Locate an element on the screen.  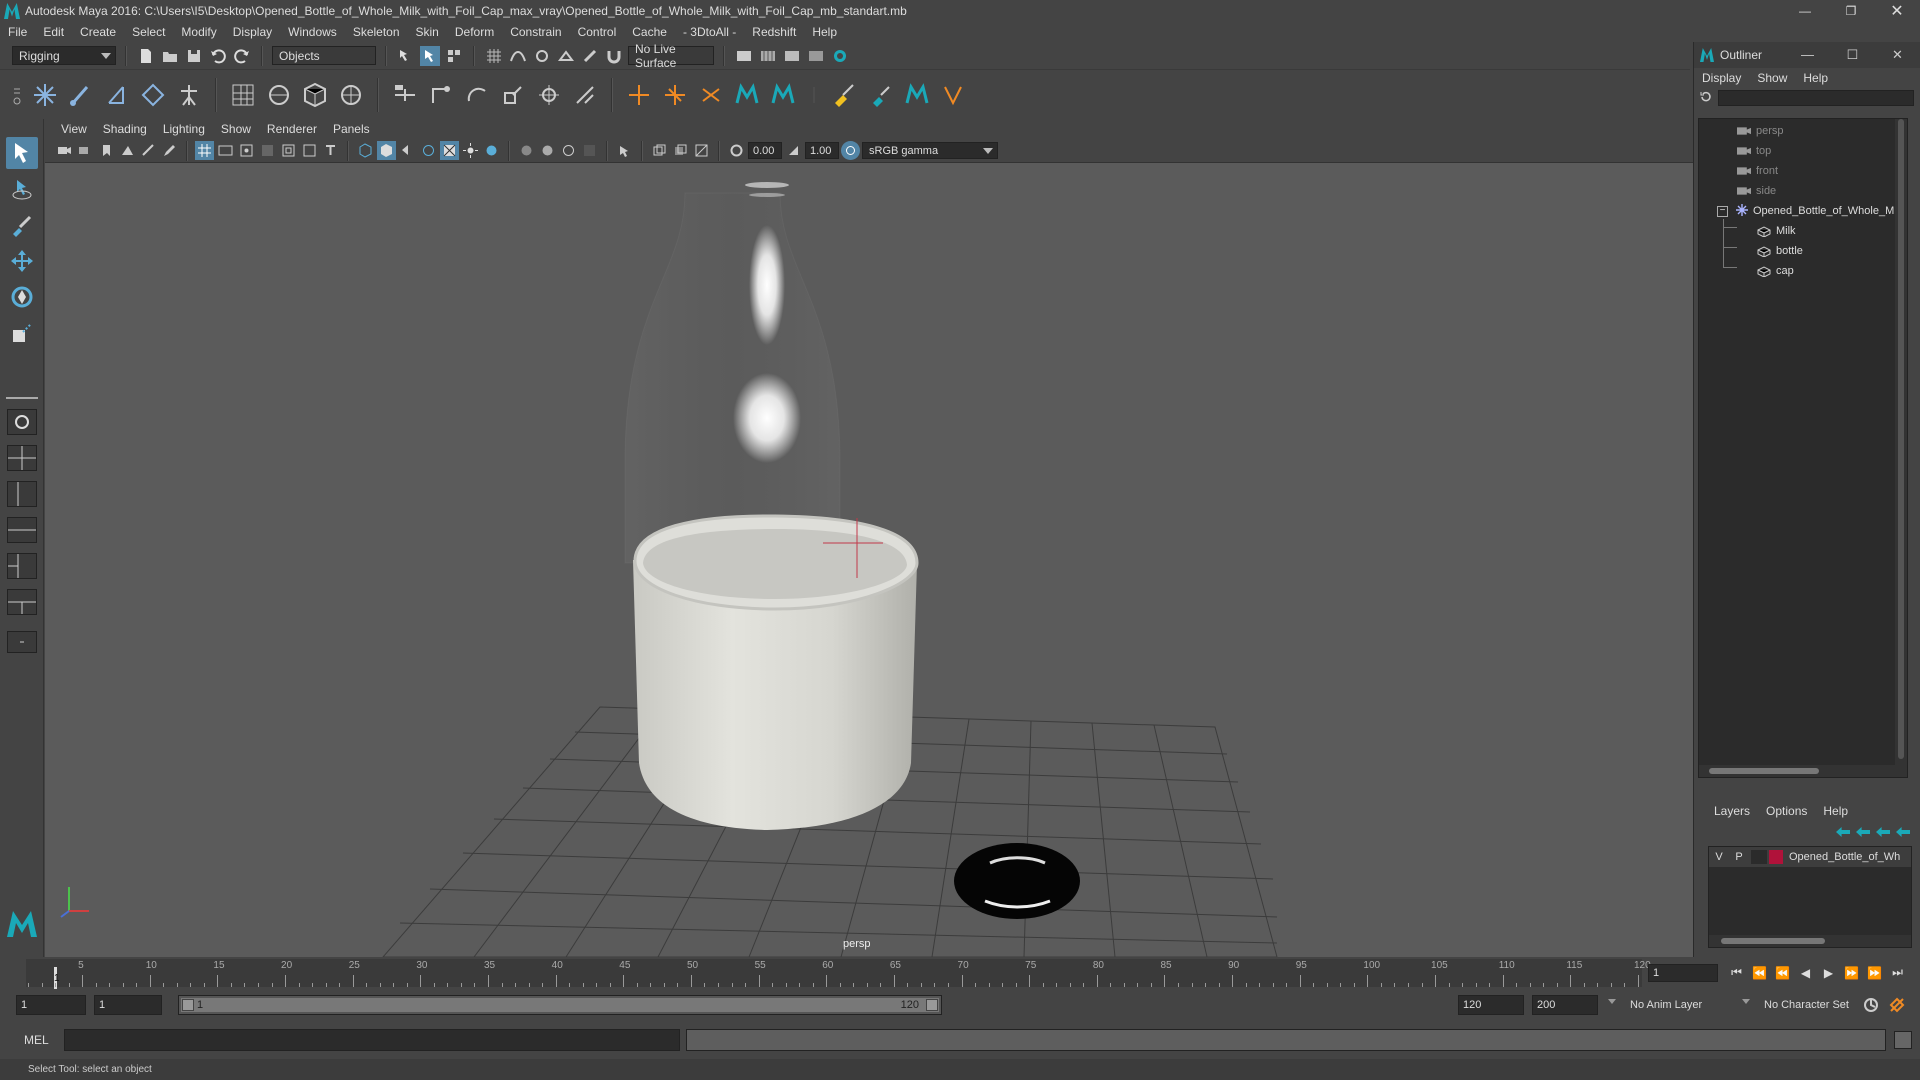
layer-color-swatch is located at coordinates (1776, 857).